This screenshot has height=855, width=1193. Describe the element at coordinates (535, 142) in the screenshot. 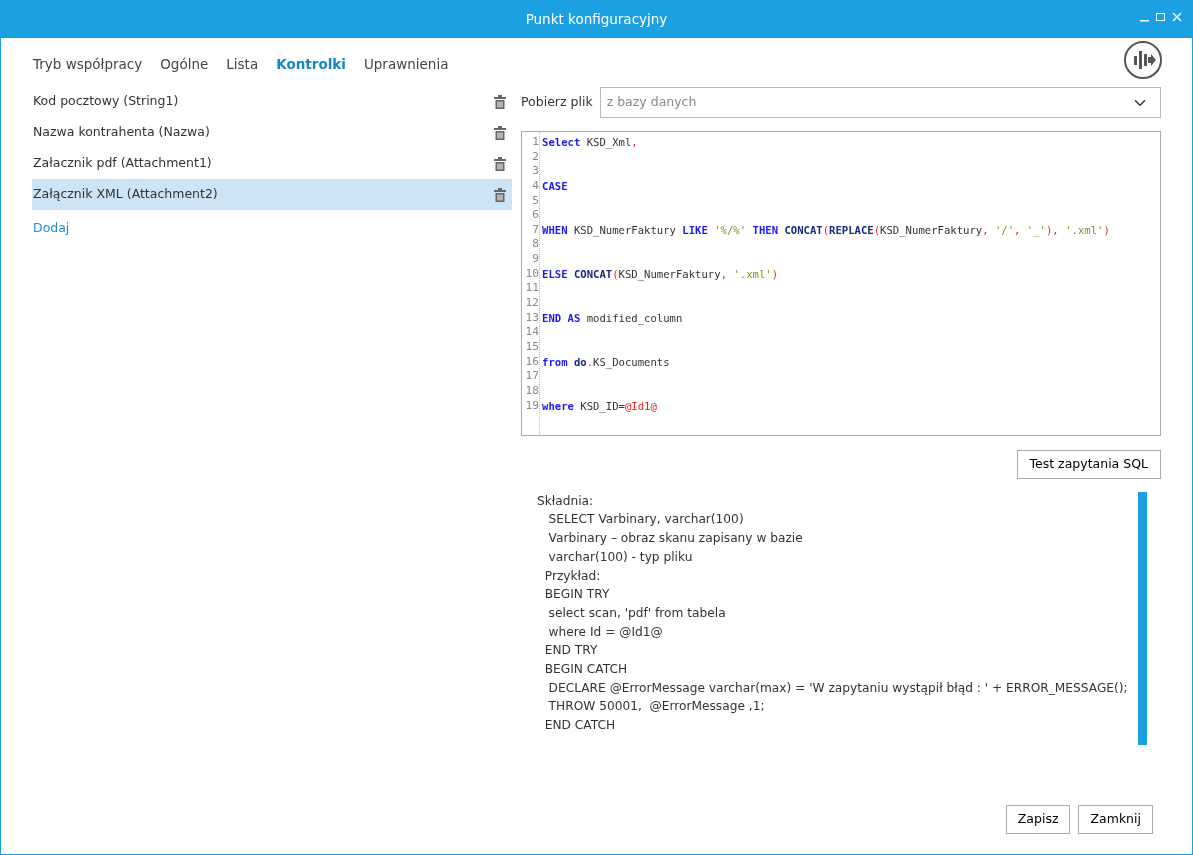

I see `line-number: 1` at that location.